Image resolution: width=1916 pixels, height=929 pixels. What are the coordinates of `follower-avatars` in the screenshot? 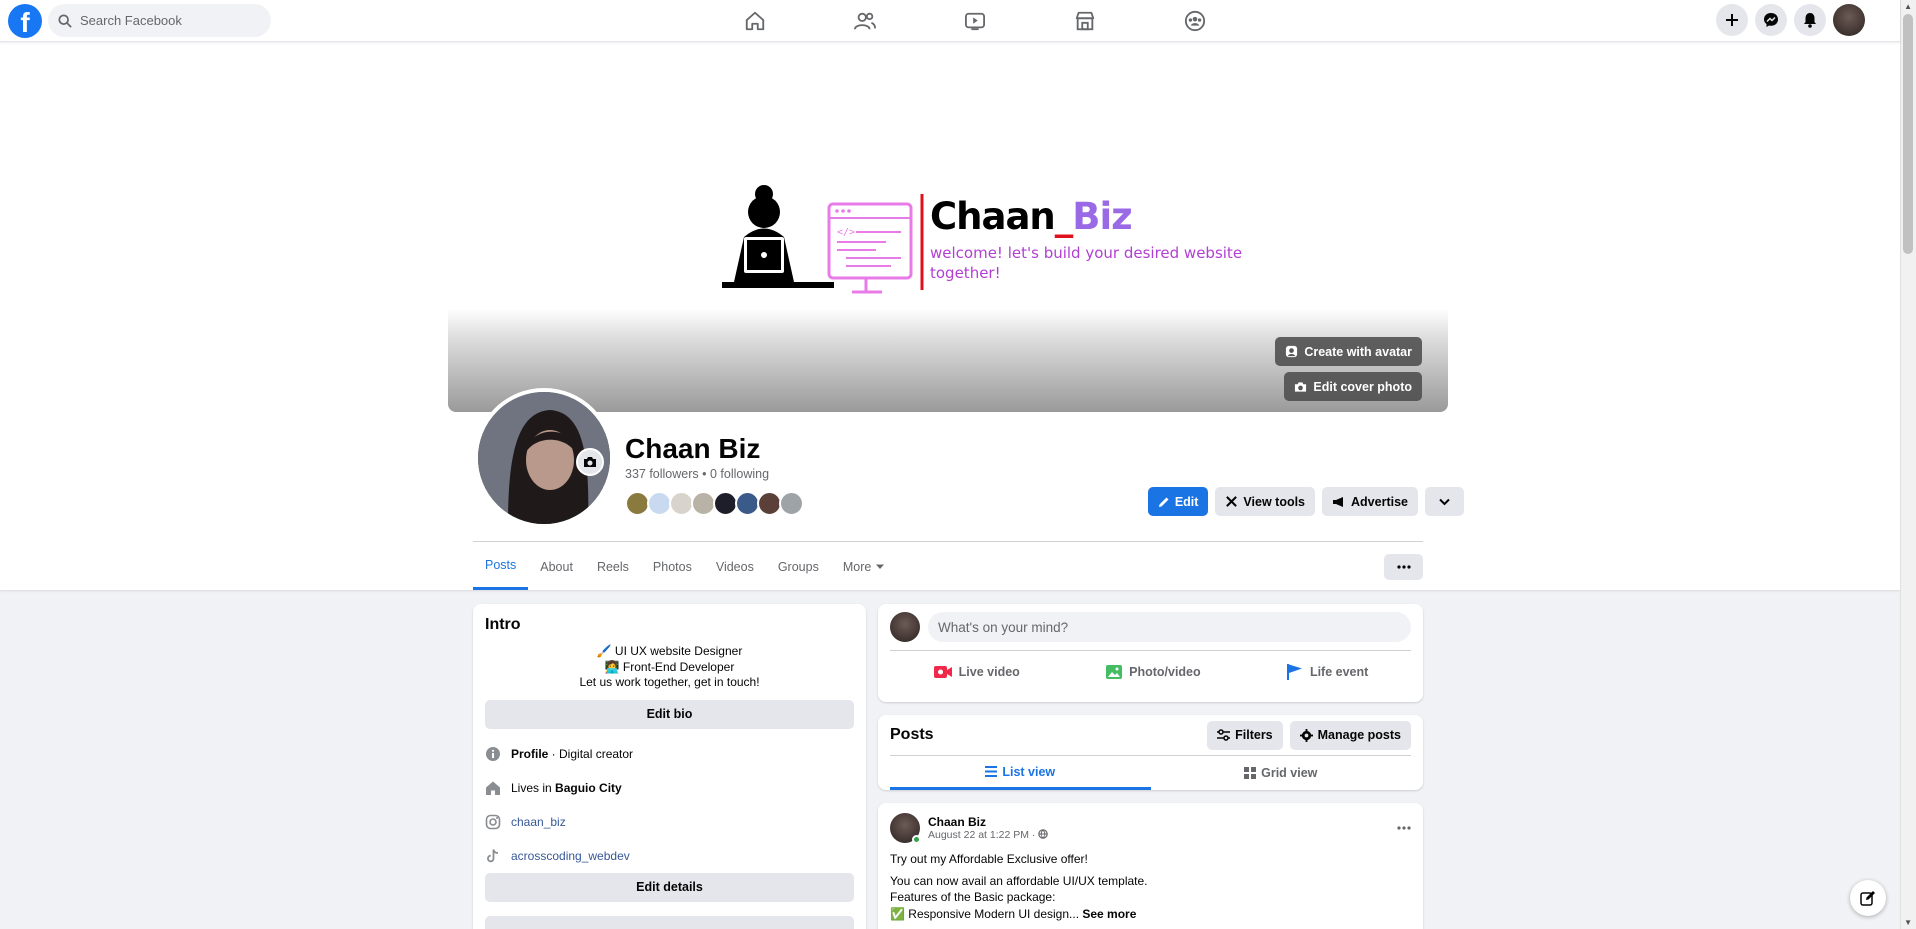 It's located at (714, 503).